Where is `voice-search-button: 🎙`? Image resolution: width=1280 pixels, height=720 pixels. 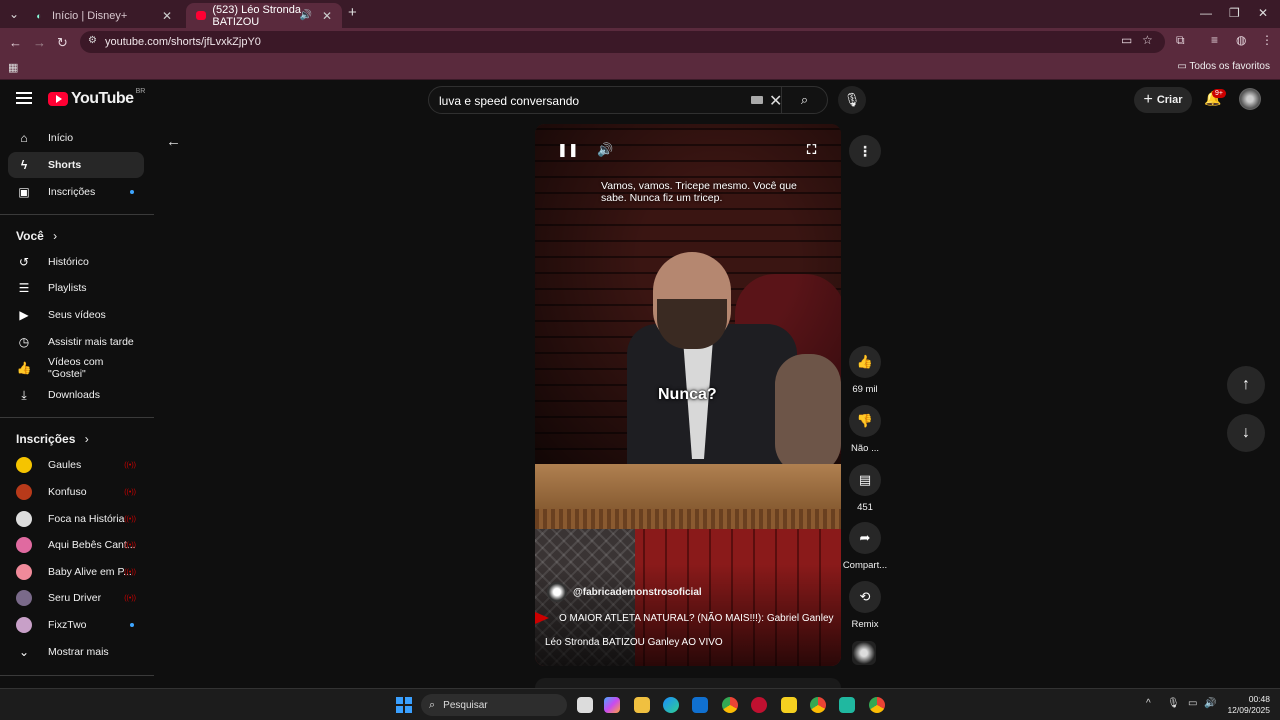 voice-search-button: 🎙 is located at coordinates (852, 100).